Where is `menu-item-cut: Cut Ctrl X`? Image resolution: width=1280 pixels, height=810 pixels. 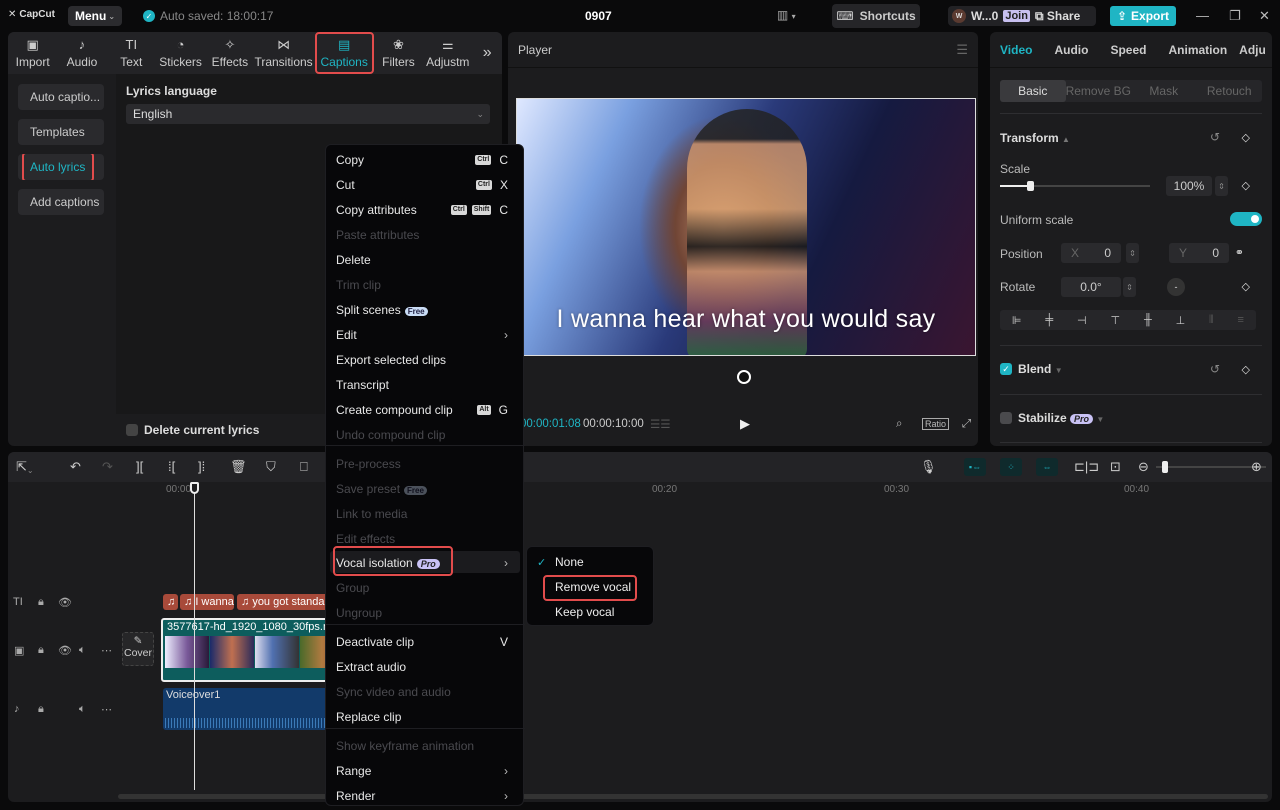 menu-item-cut: Cut Ctrl X is located at coordinates (426, 185).